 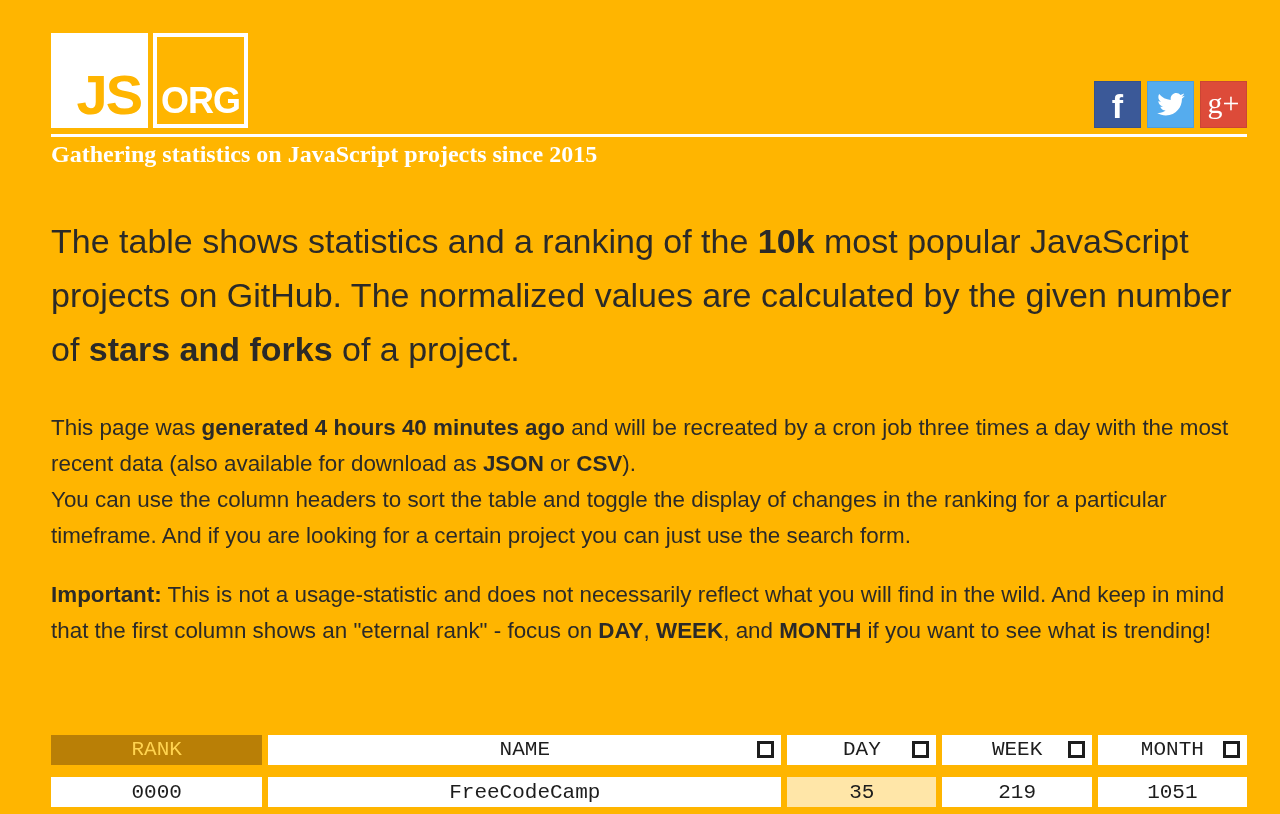 What do you see at coordinates (1172, 749) in the screenshot?
I see `column-header: MONTH` at bounding box center [1172, 749].